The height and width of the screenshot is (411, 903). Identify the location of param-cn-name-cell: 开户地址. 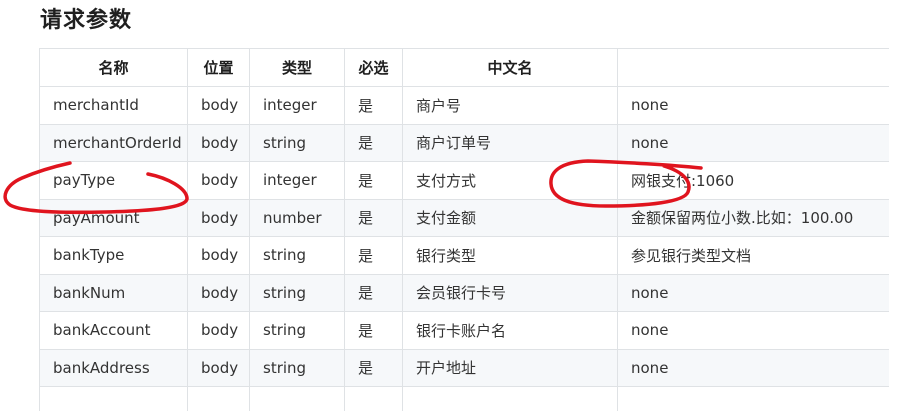
(510, 367).